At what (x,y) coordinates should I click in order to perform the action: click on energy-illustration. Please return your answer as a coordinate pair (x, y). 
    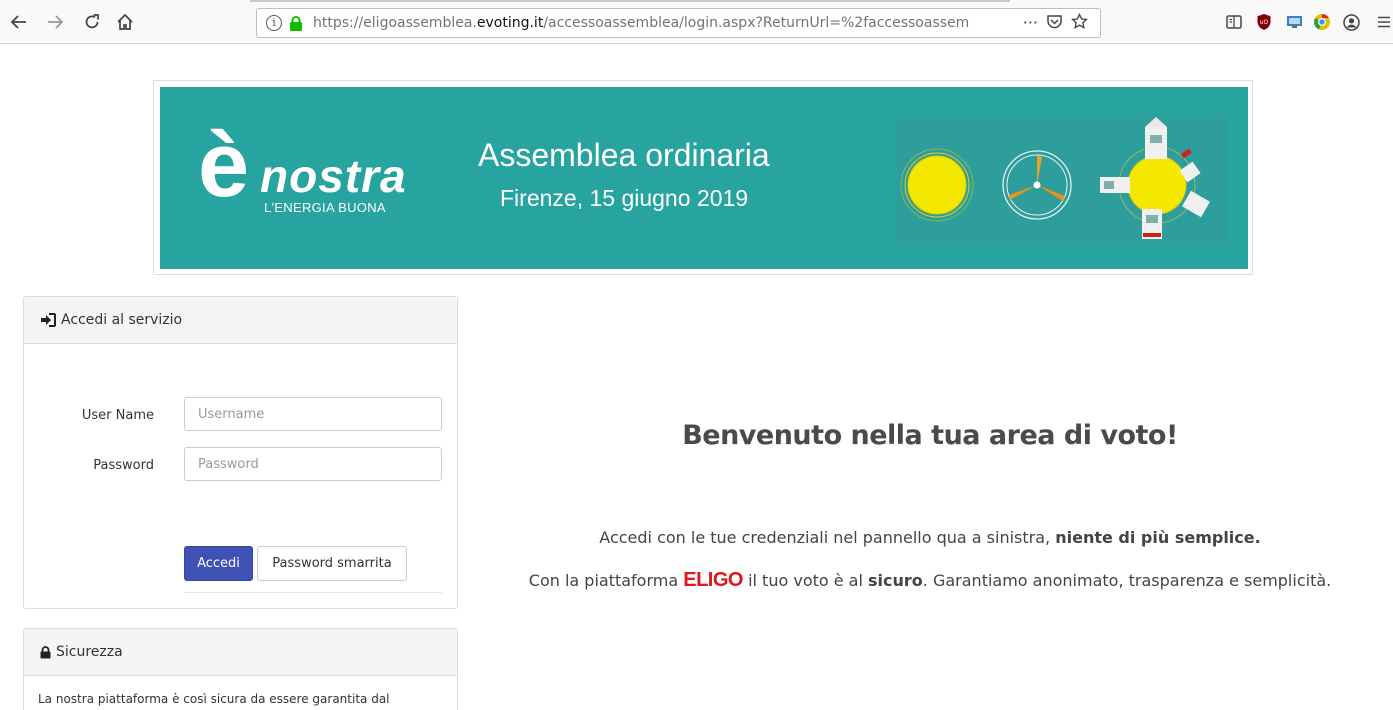
    Looking at the image, I should click on (1062, 180).